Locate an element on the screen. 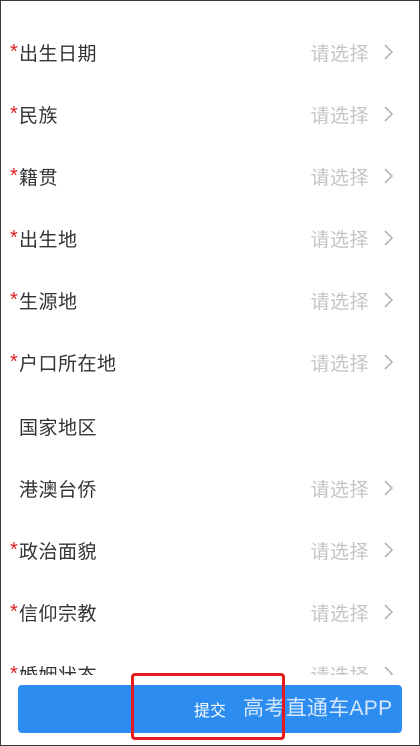 The width and height of the screenshot is (420, 746). row-label: 信仰宗教 is located at coordinates (58, 614).